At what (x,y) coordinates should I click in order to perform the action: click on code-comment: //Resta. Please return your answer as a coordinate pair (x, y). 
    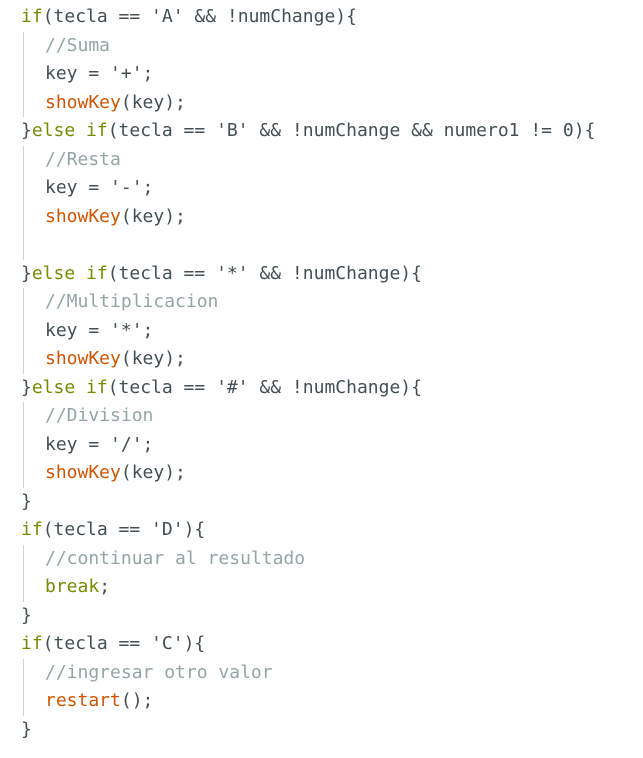
    Looking at the image, I should click on (83, 159).